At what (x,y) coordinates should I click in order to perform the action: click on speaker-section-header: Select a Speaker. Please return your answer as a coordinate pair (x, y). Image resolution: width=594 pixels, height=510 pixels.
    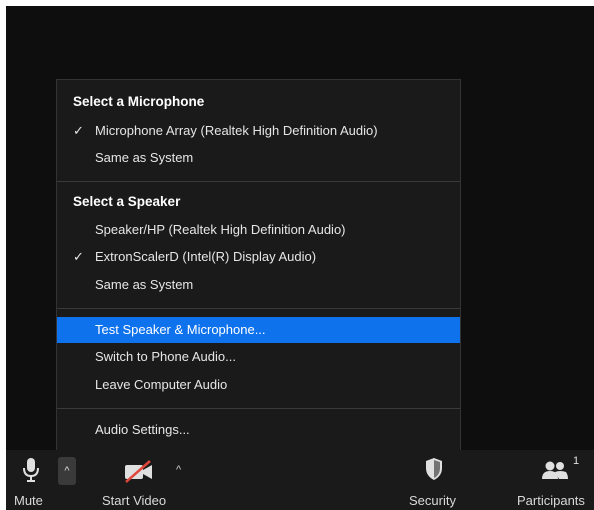
    Looking at the image, I should click on (127, 201).